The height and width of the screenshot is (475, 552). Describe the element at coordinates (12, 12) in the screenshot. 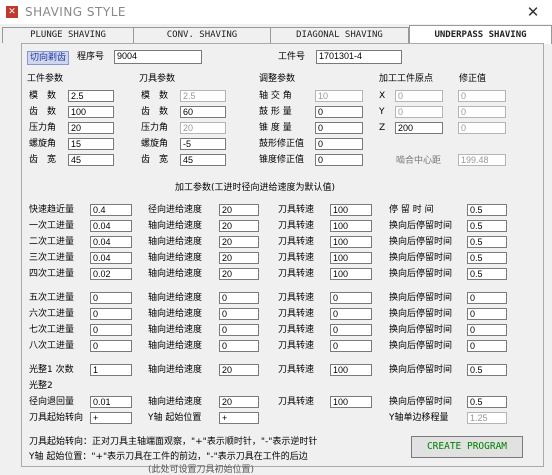

I see `app-icon: ✕` at that location.